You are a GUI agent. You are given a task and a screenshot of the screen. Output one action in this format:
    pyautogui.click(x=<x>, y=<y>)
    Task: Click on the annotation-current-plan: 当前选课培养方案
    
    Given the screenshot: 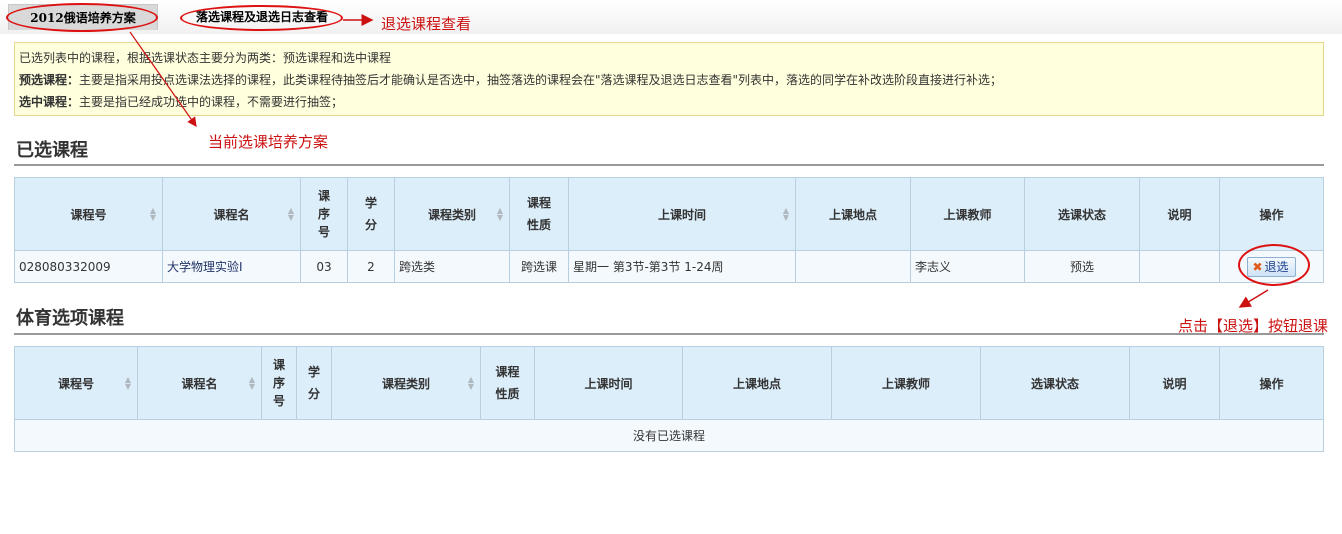 What is the action you would take?
    pyautogui.click(x=268, y=142)
    